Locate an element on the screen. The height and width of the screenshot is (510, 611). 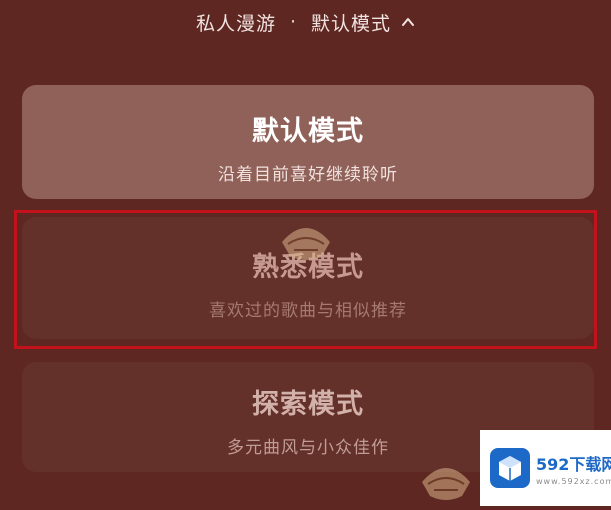
header-title: 私人漫游 is located at coordinates (235, 23).